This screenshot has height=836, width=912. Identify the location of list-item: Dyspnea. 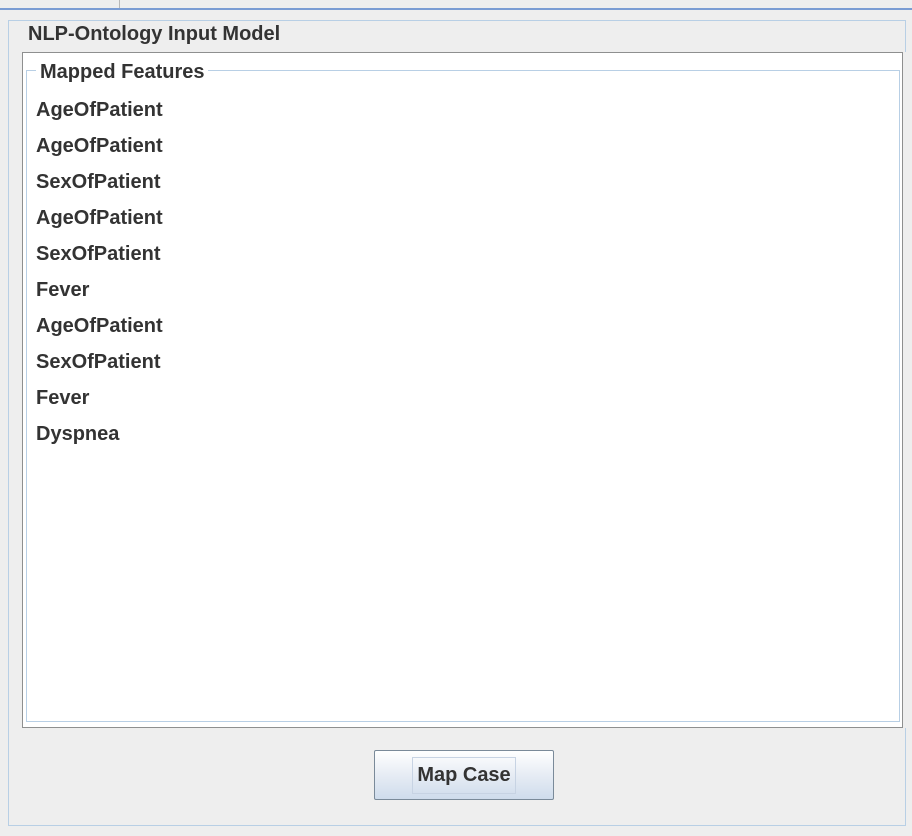
(99, 434).